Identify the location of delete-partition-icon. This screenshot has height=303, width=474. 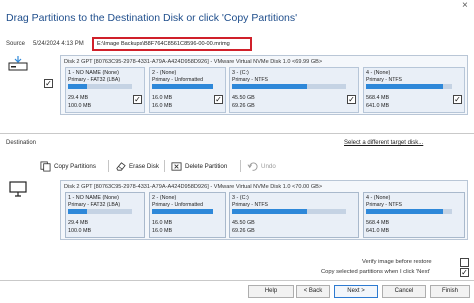
(176, 166).